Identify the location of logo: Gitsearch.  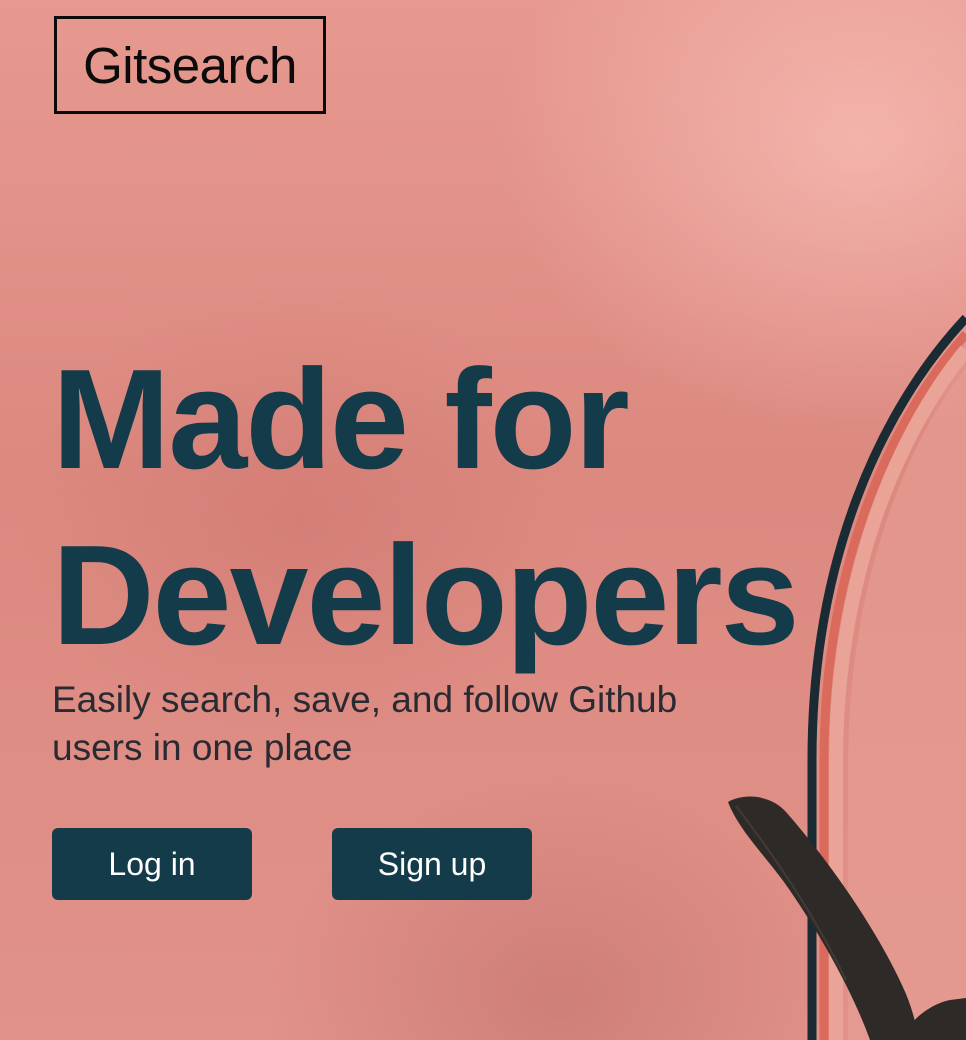
(190, 65).